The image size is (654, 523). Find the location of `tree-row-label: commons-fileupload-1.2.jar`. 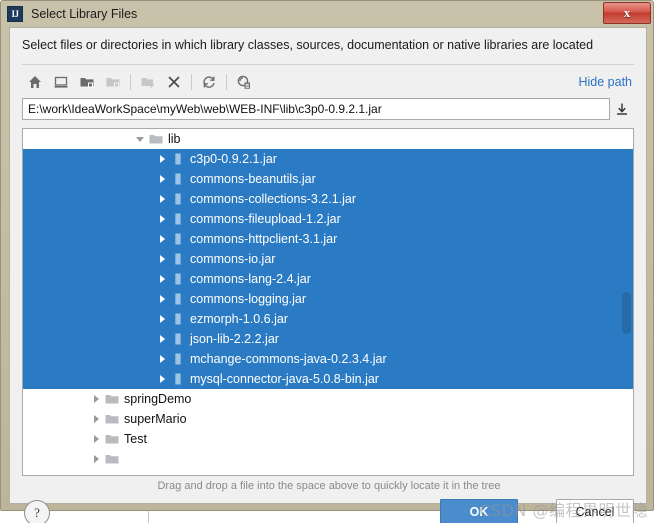

tree-row-label: commons-fileupload-1.2.jar is located at coordinates (265, 219).